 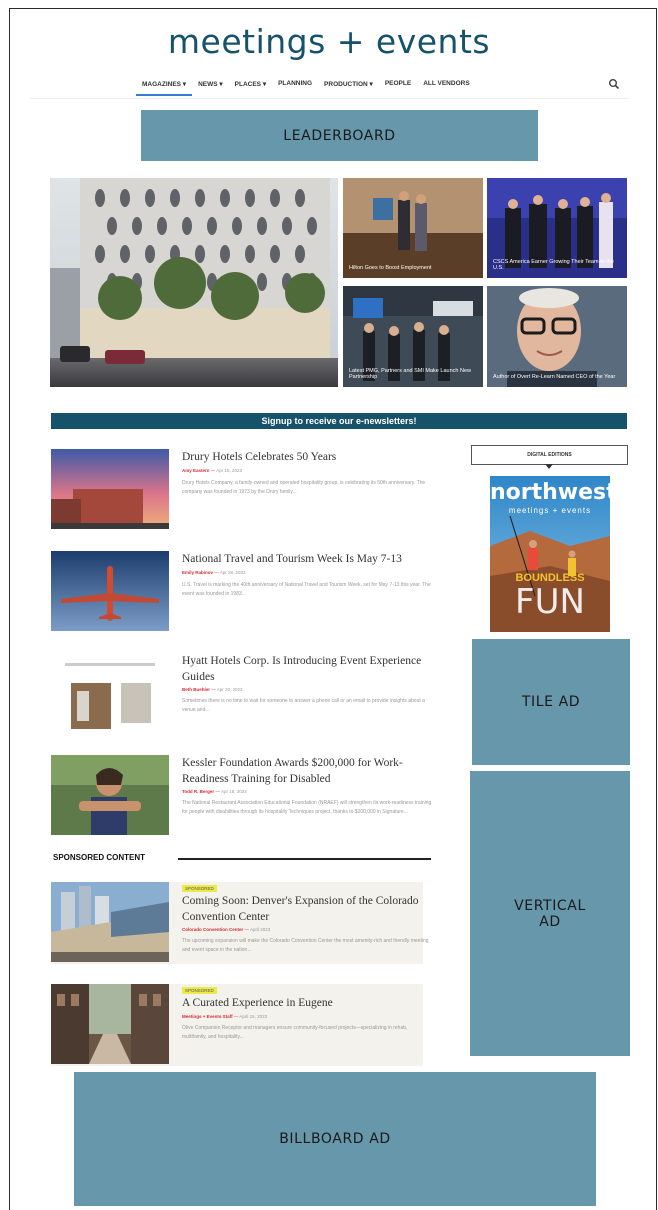 I want to click on magazine-subtitle: meetings + events, so click(x=550, y=510).